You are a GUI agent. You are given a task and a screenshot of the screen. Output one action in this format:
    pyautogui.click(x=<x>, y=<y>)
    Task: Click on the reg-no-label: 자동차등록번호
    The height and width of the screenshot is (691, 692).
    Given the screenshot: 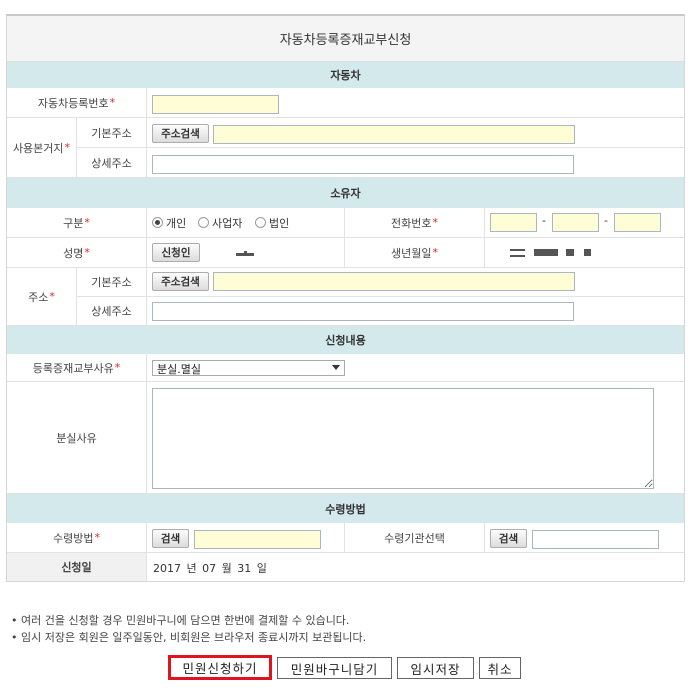 What is the action you would take?
    pyautogui.click(x=73, y=103)
    